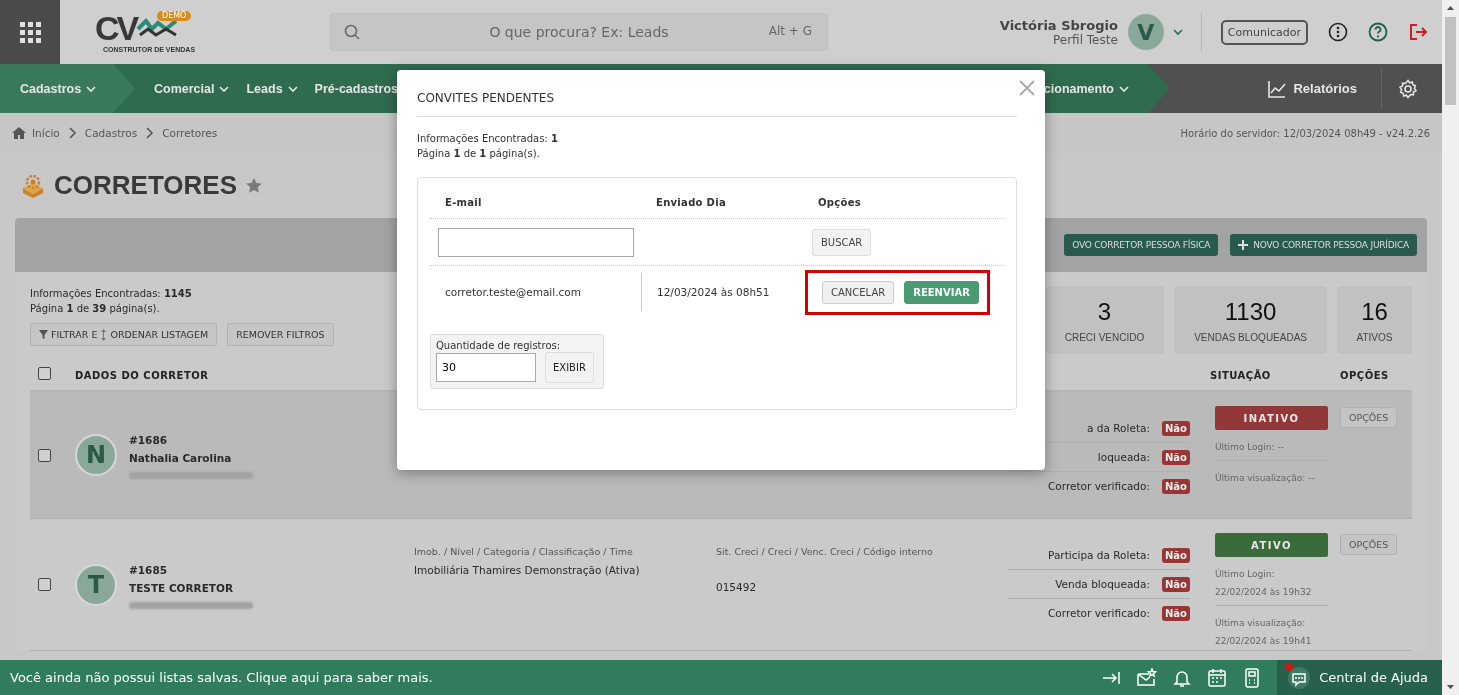  I want to click on last-view: Última visualização: --, so click(1265, 478).